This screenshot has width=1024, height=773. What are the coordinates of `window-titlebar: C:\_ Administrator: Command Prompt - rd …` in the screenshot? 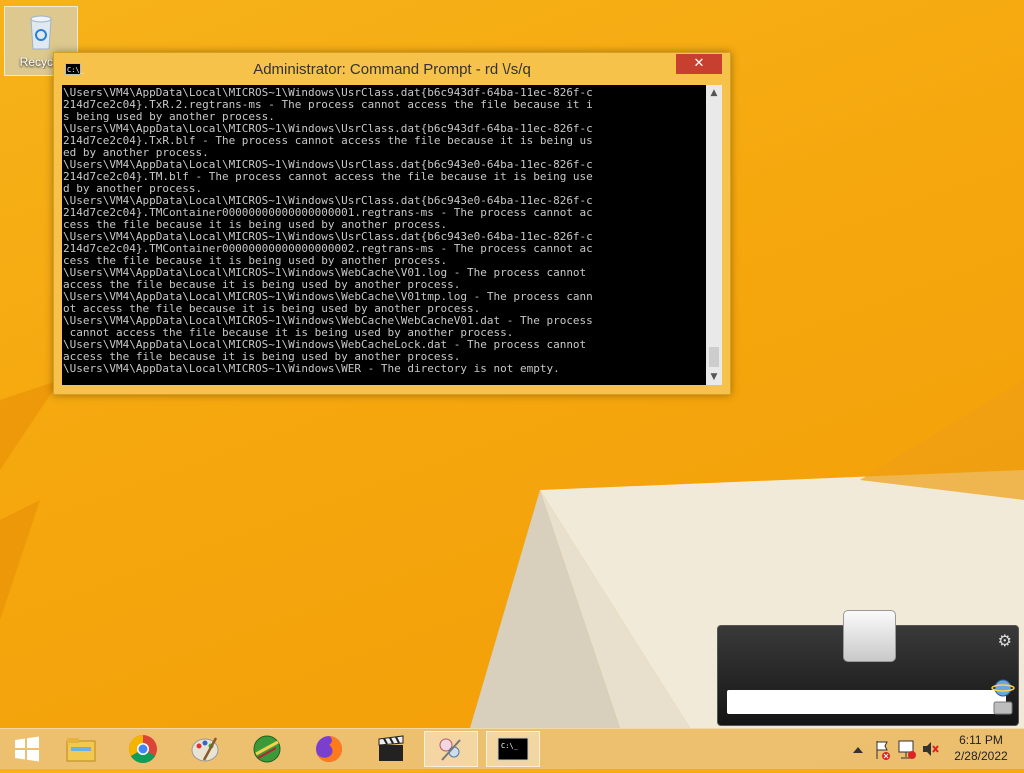 It's located at (392, 69).